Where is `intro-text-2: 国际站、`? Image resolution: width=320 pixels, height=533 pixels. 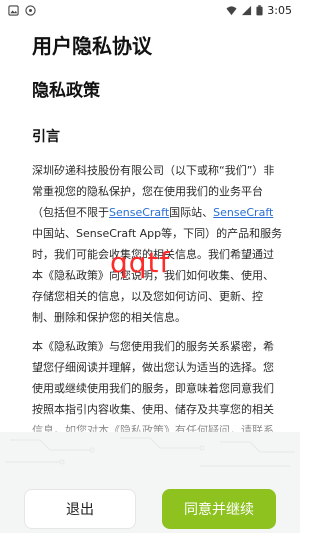 intro-text-2: 国际站、 is located at coordinates (191, 212).